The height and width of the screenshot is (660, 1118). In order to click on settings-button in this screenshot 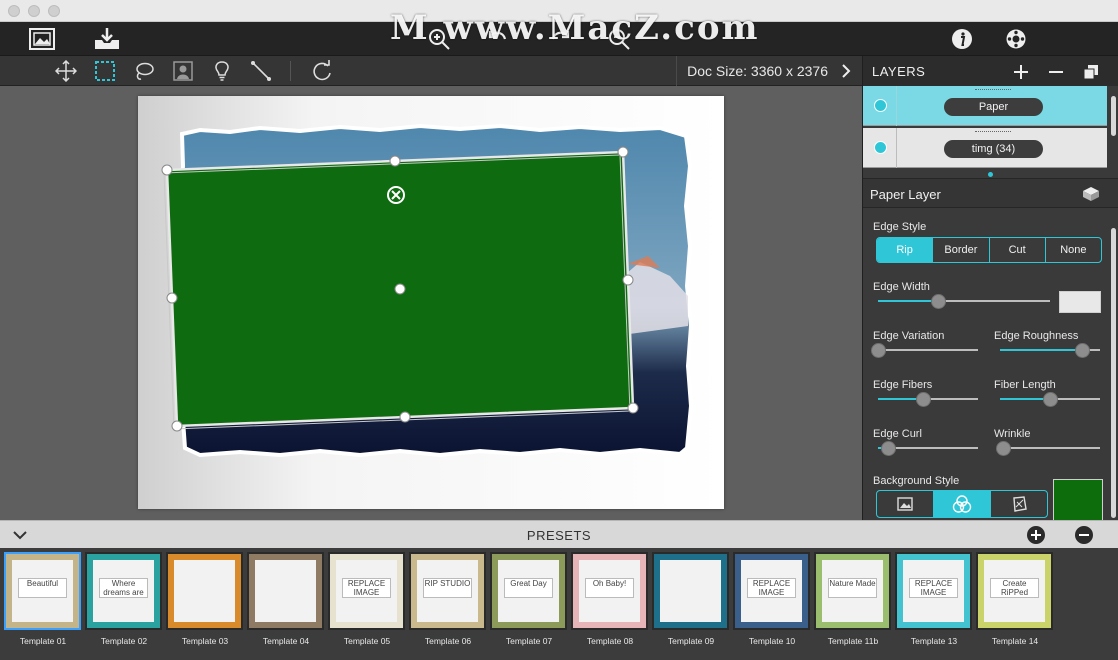, I will do `click(1016, 39)`.